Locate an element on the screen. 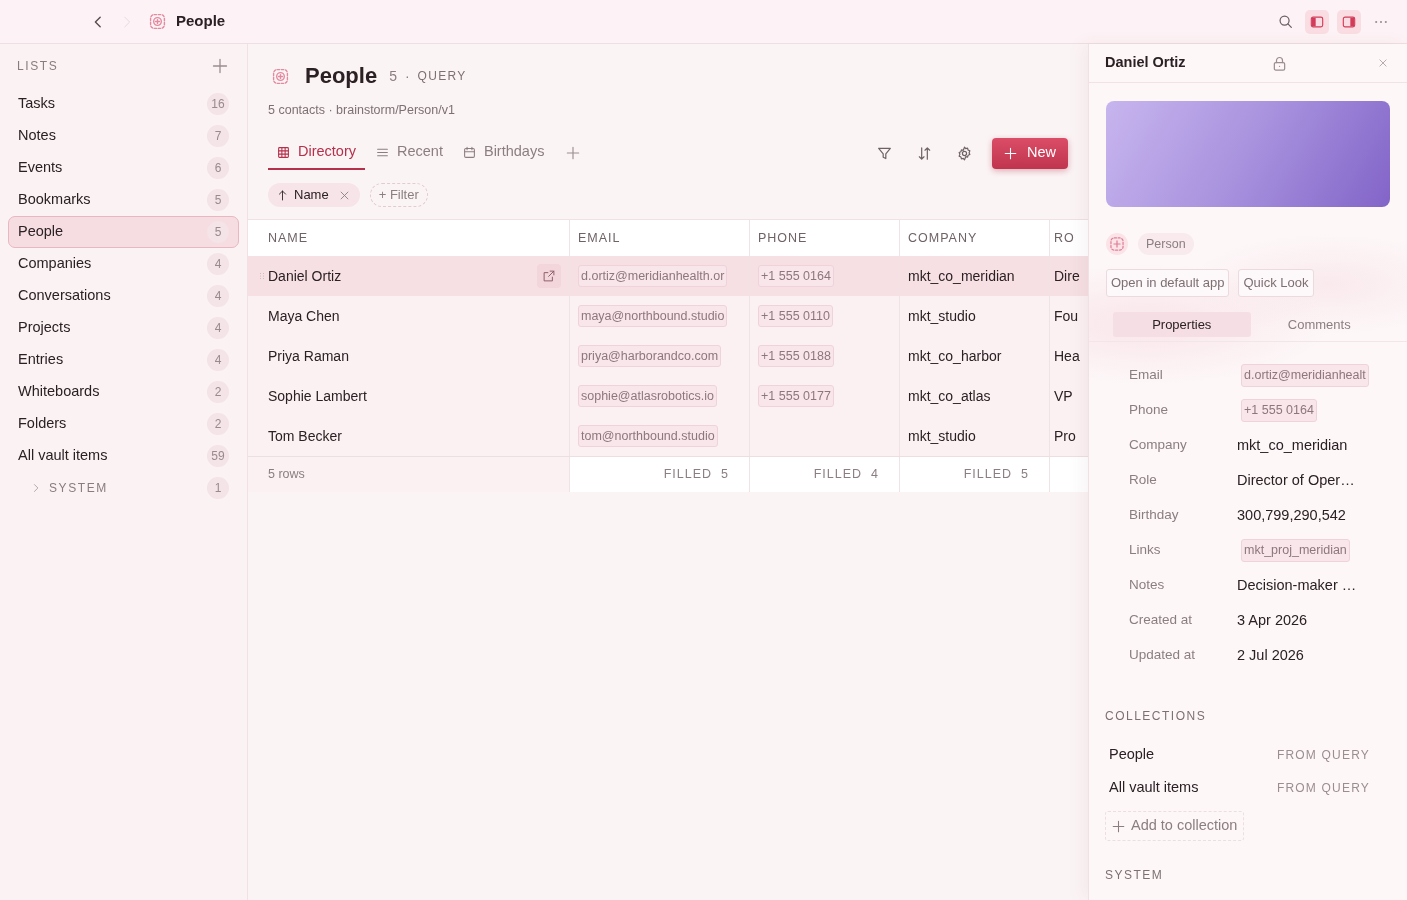 The image size is (1407, 900). view-tab: Recent is located at coordinates (409, 153).